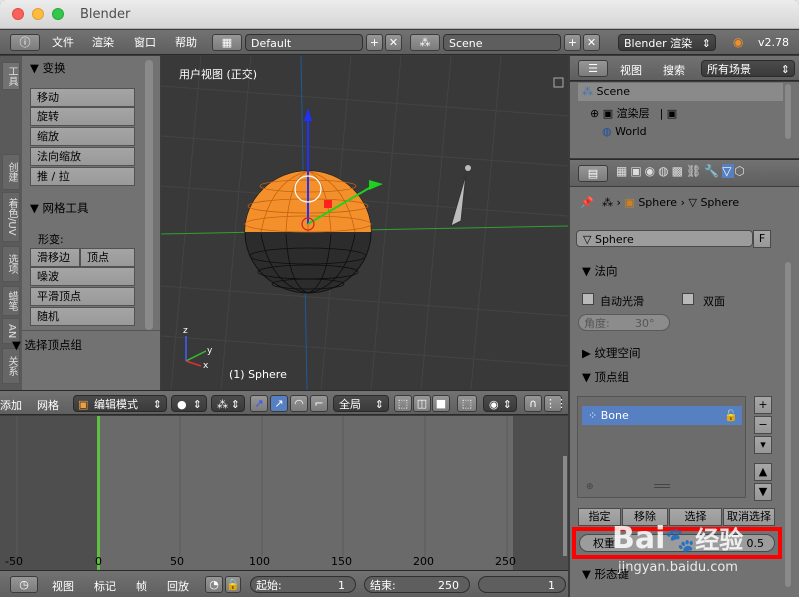  Describe the element at coordinates (688, 299) in the screenshot. I see `double-sided-checkbox` at that location.